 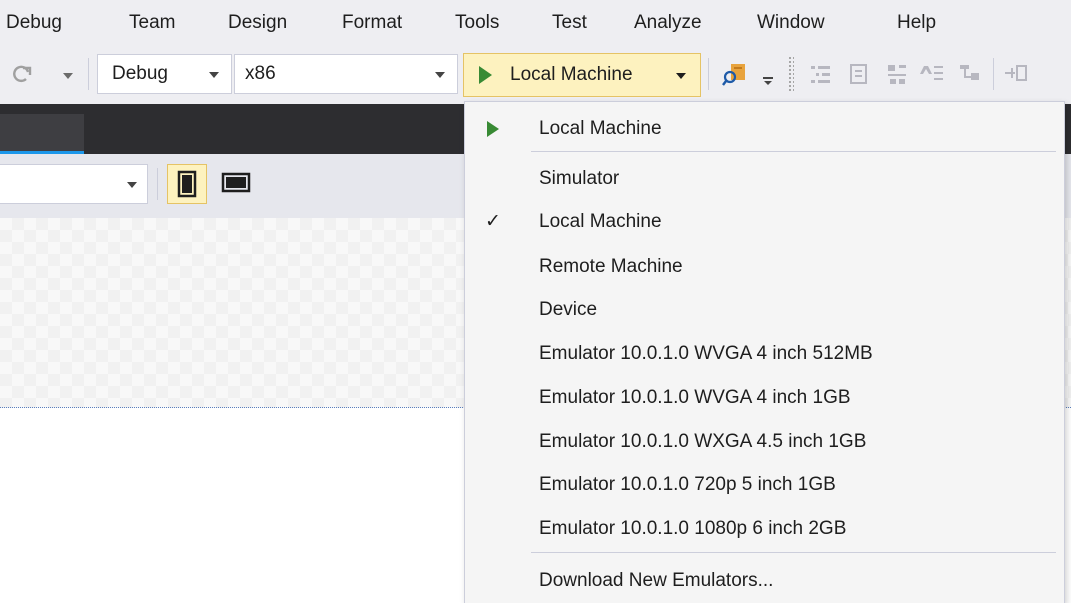 What do you see at coordinates (706, 353) in the screenshot?
I see `menu-item-label: Emulator 10.0.1.0 WVGA 4 inch 512MB` at bounding box center [706, 353].